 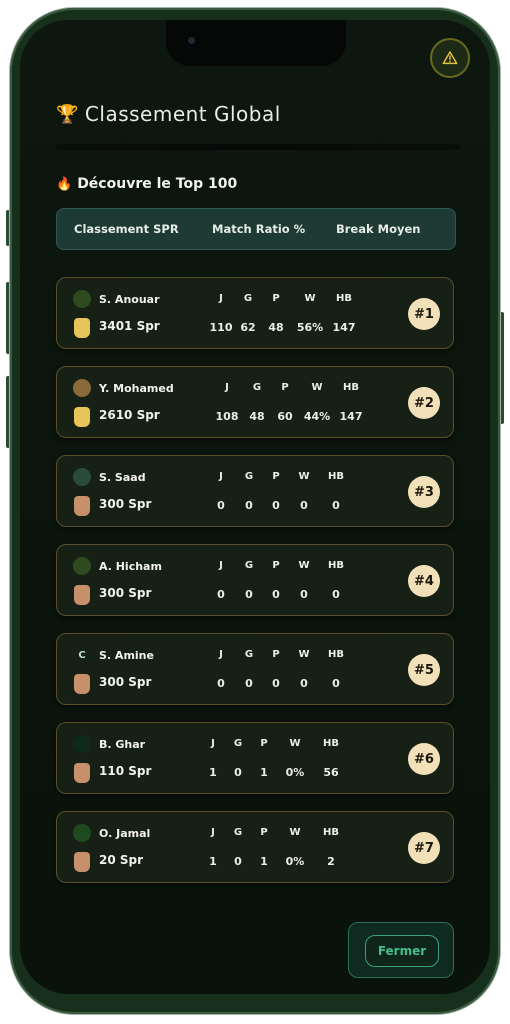 What do you see at coordinates (331, 861) in the screenshot?
I see `stat-value: 2` at bounding box center [331, 861].